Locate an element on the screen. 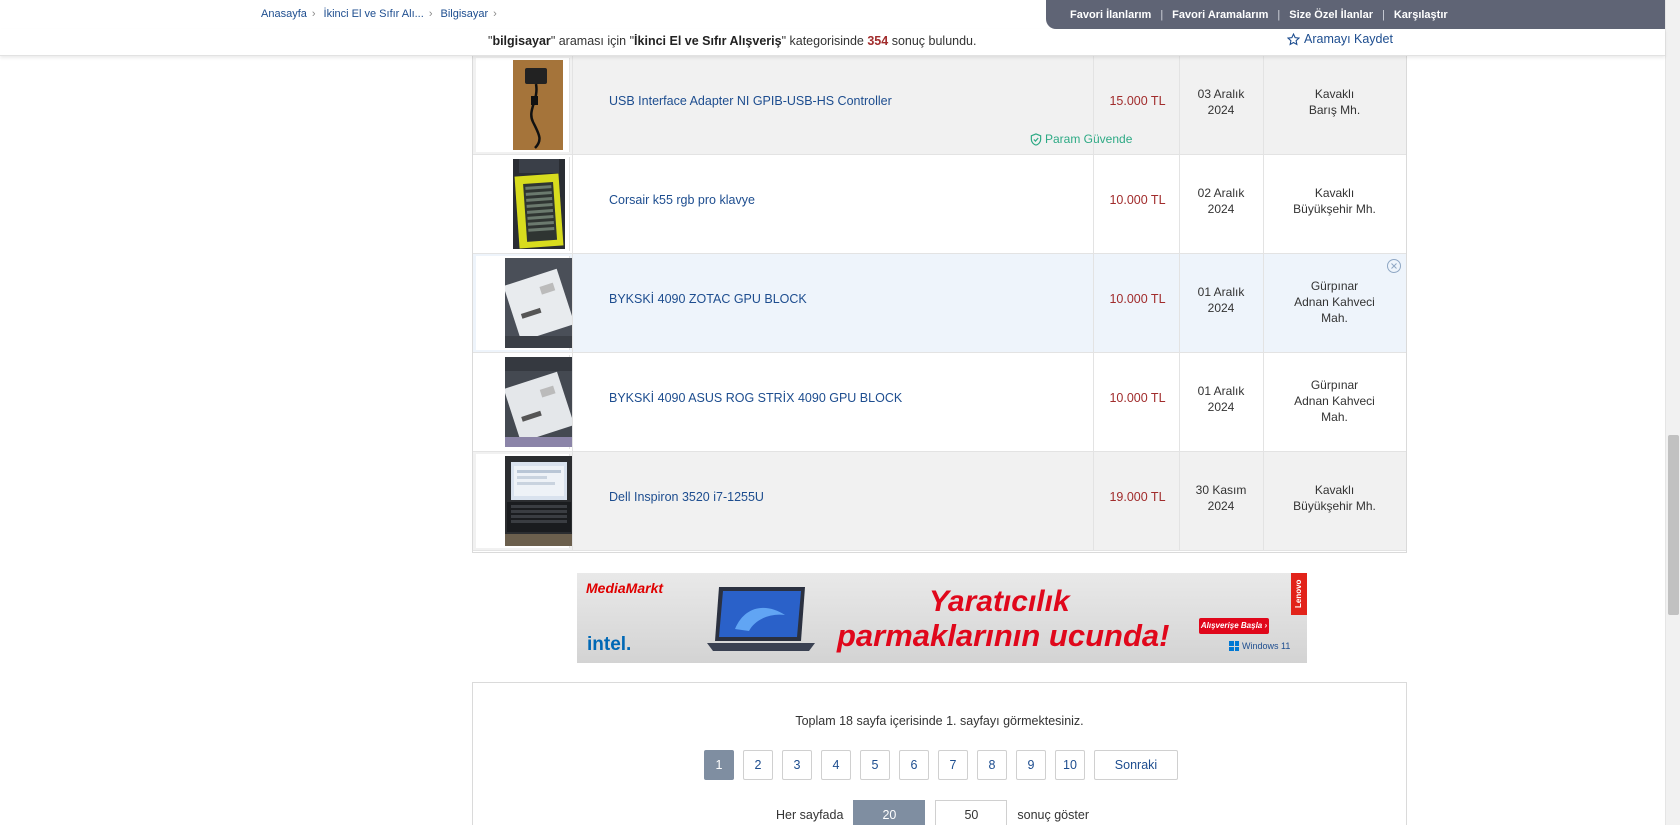 The height and width of the screenshot is (825, 1680). page-button-7: 7 is located at coordinates (953, 765).